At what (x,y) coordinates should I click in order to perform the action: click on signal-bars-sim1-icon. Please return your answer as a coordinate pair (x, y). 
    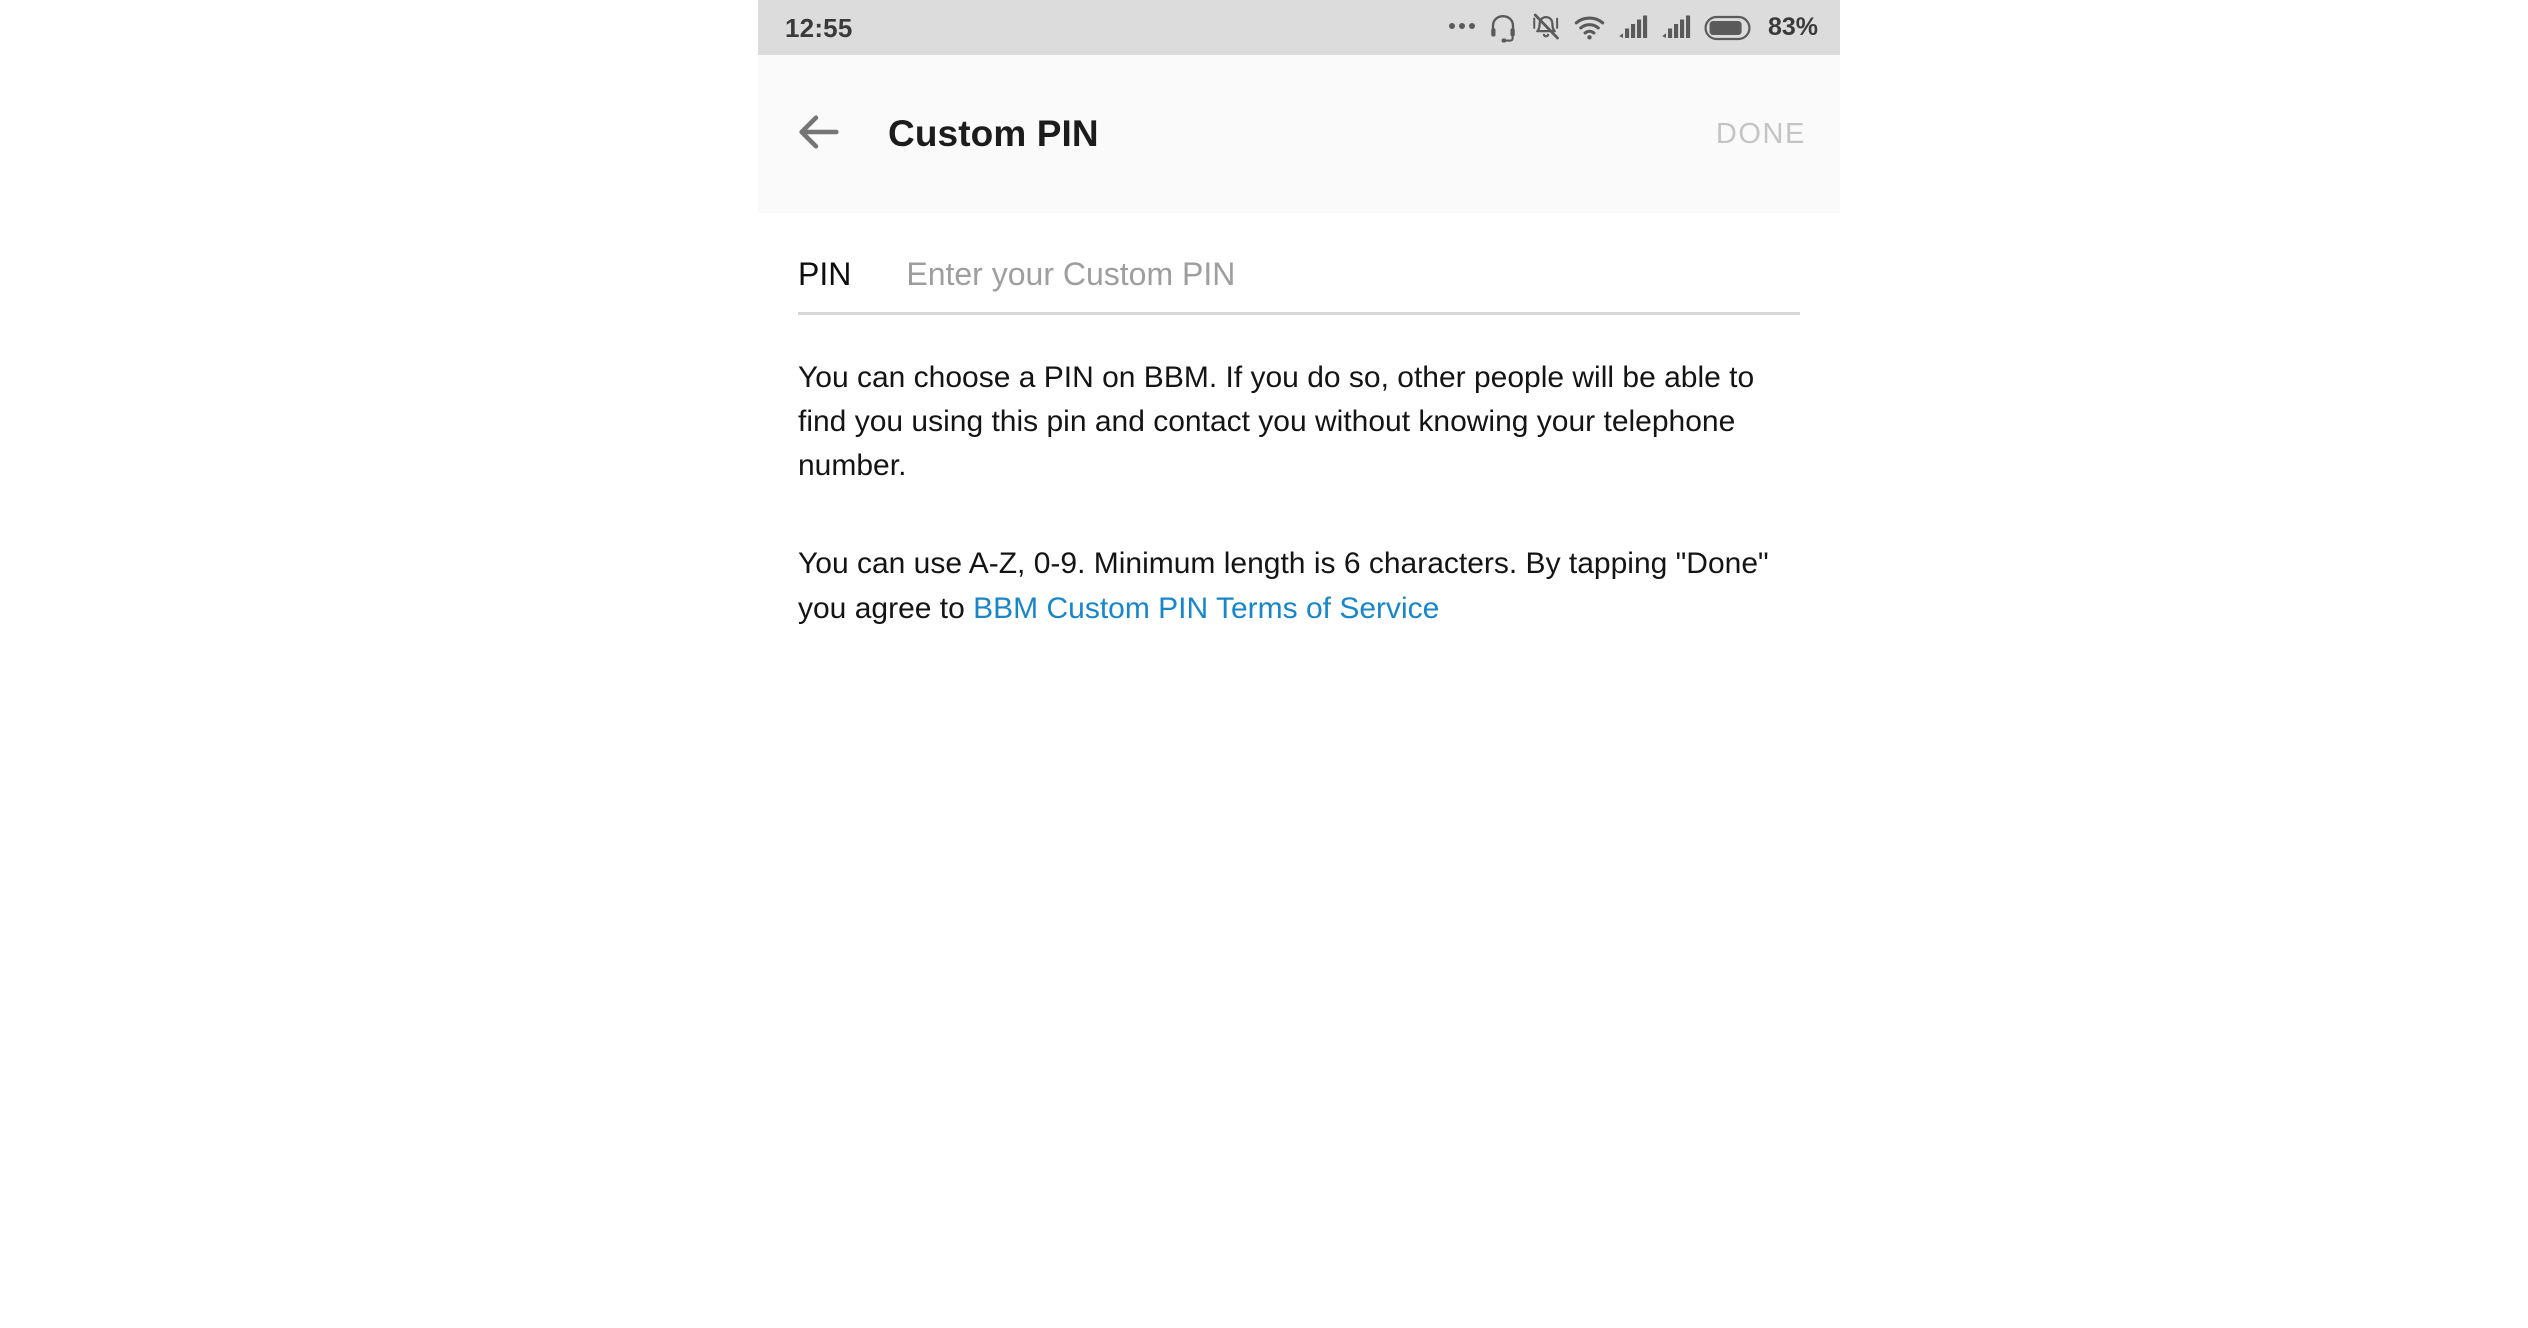
    Looking at the image, I should click on (1633, 28).